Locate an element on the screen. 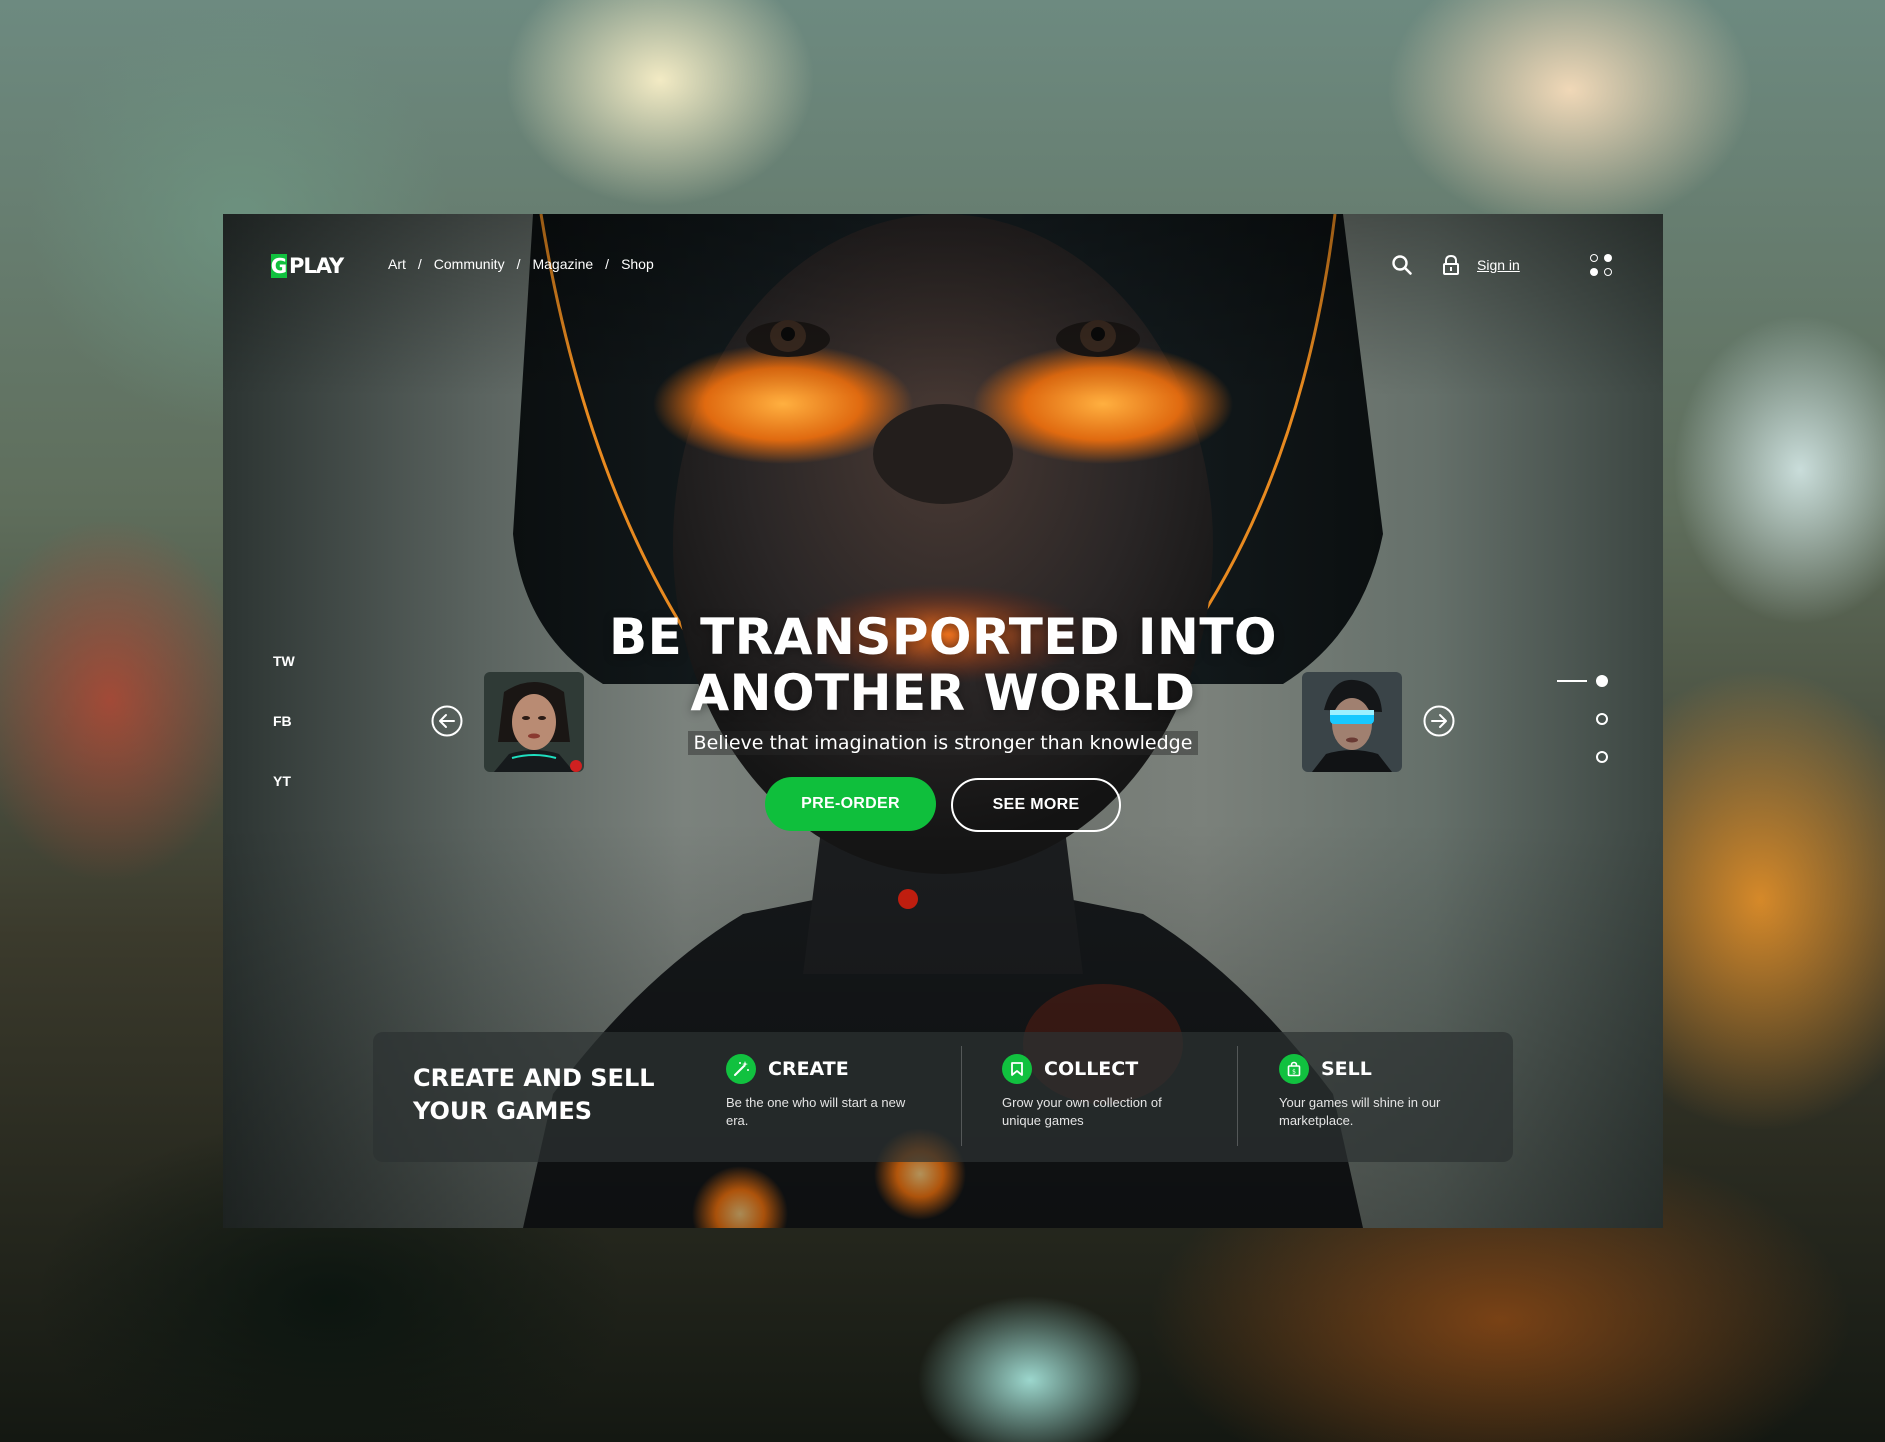 The width and height of the screenshot is (1885, 1442). feature-description: Be the one who will start a new era. is located at coordinates (816, 1111).